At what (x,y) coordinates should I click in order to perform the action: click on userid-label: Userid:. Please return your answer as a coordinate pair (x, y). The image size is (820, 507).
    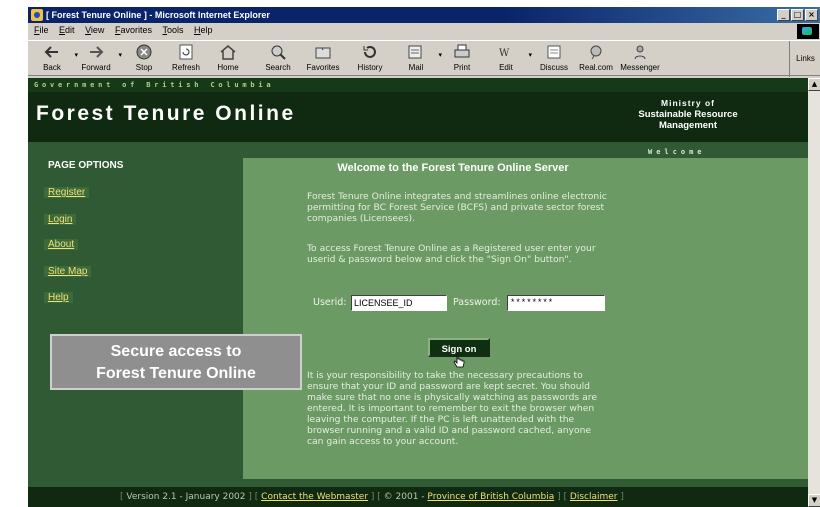
    Looking at the image, I should click on (330, 302).